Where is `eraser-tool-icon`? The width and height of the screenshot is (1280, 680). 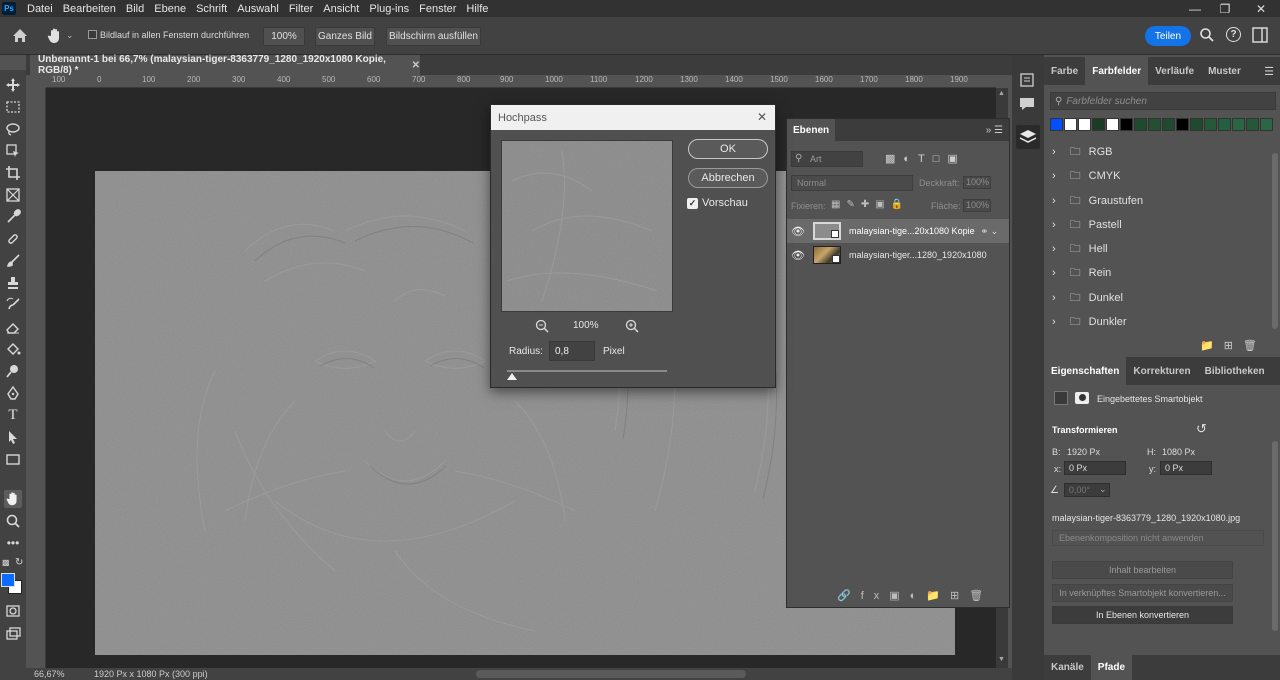
eraser-tool-icon is located at coordinates (13, 327).